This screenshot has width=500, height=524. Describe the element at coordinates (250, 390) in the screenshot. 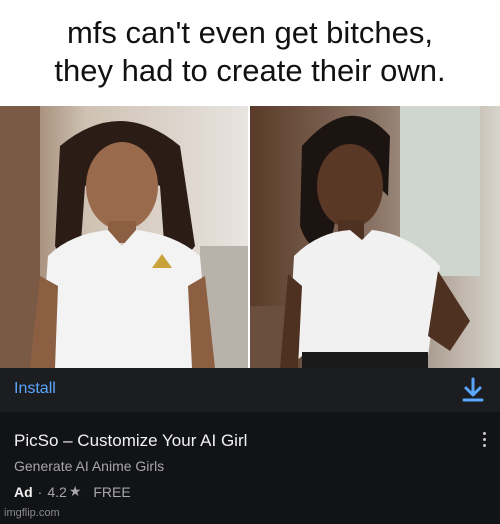

I see `install-bar: Install` at that location.